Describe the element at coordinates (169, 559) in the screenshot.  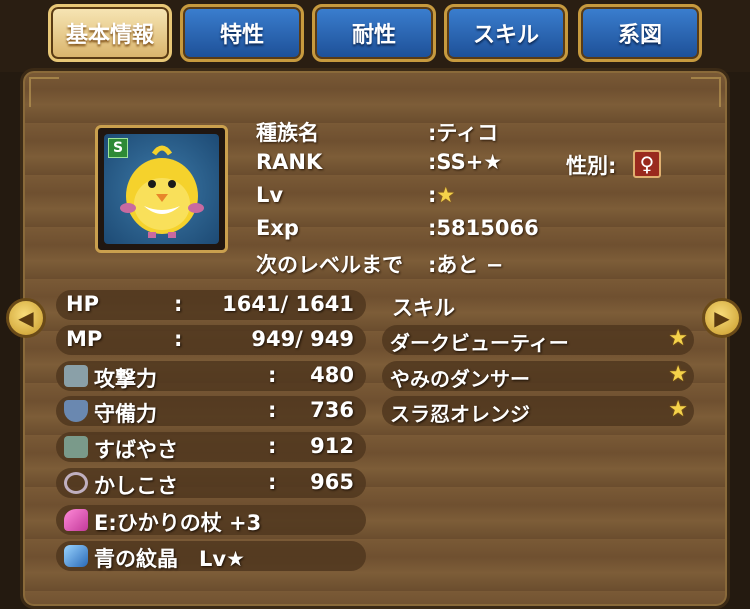
I see `crystal-name: 青の紋晶 Lv★` at that location.